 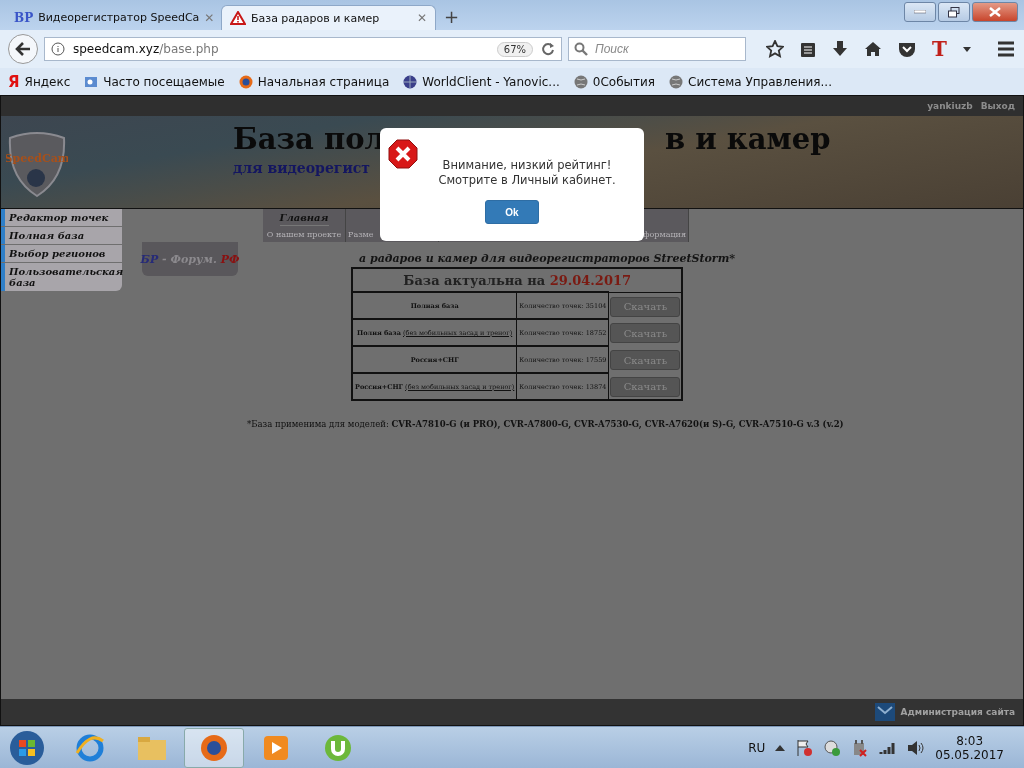 I want to click on network-icon, so click(x=832, y=747).